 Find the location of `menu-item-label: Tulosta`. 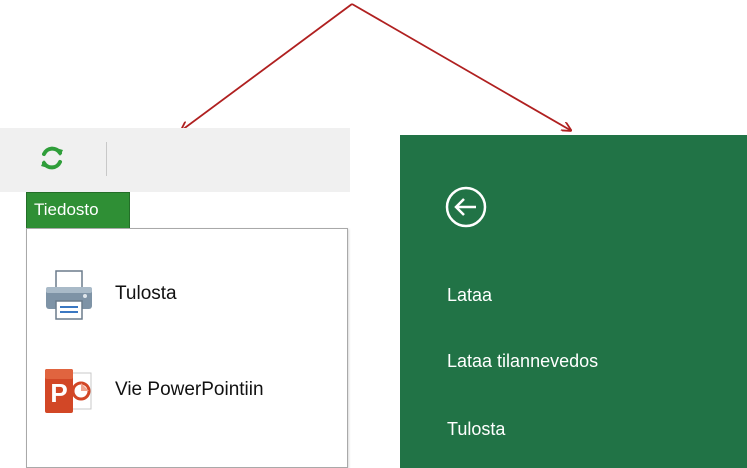

menu-item-label: Tulosta is located at coordinates (146, 293).